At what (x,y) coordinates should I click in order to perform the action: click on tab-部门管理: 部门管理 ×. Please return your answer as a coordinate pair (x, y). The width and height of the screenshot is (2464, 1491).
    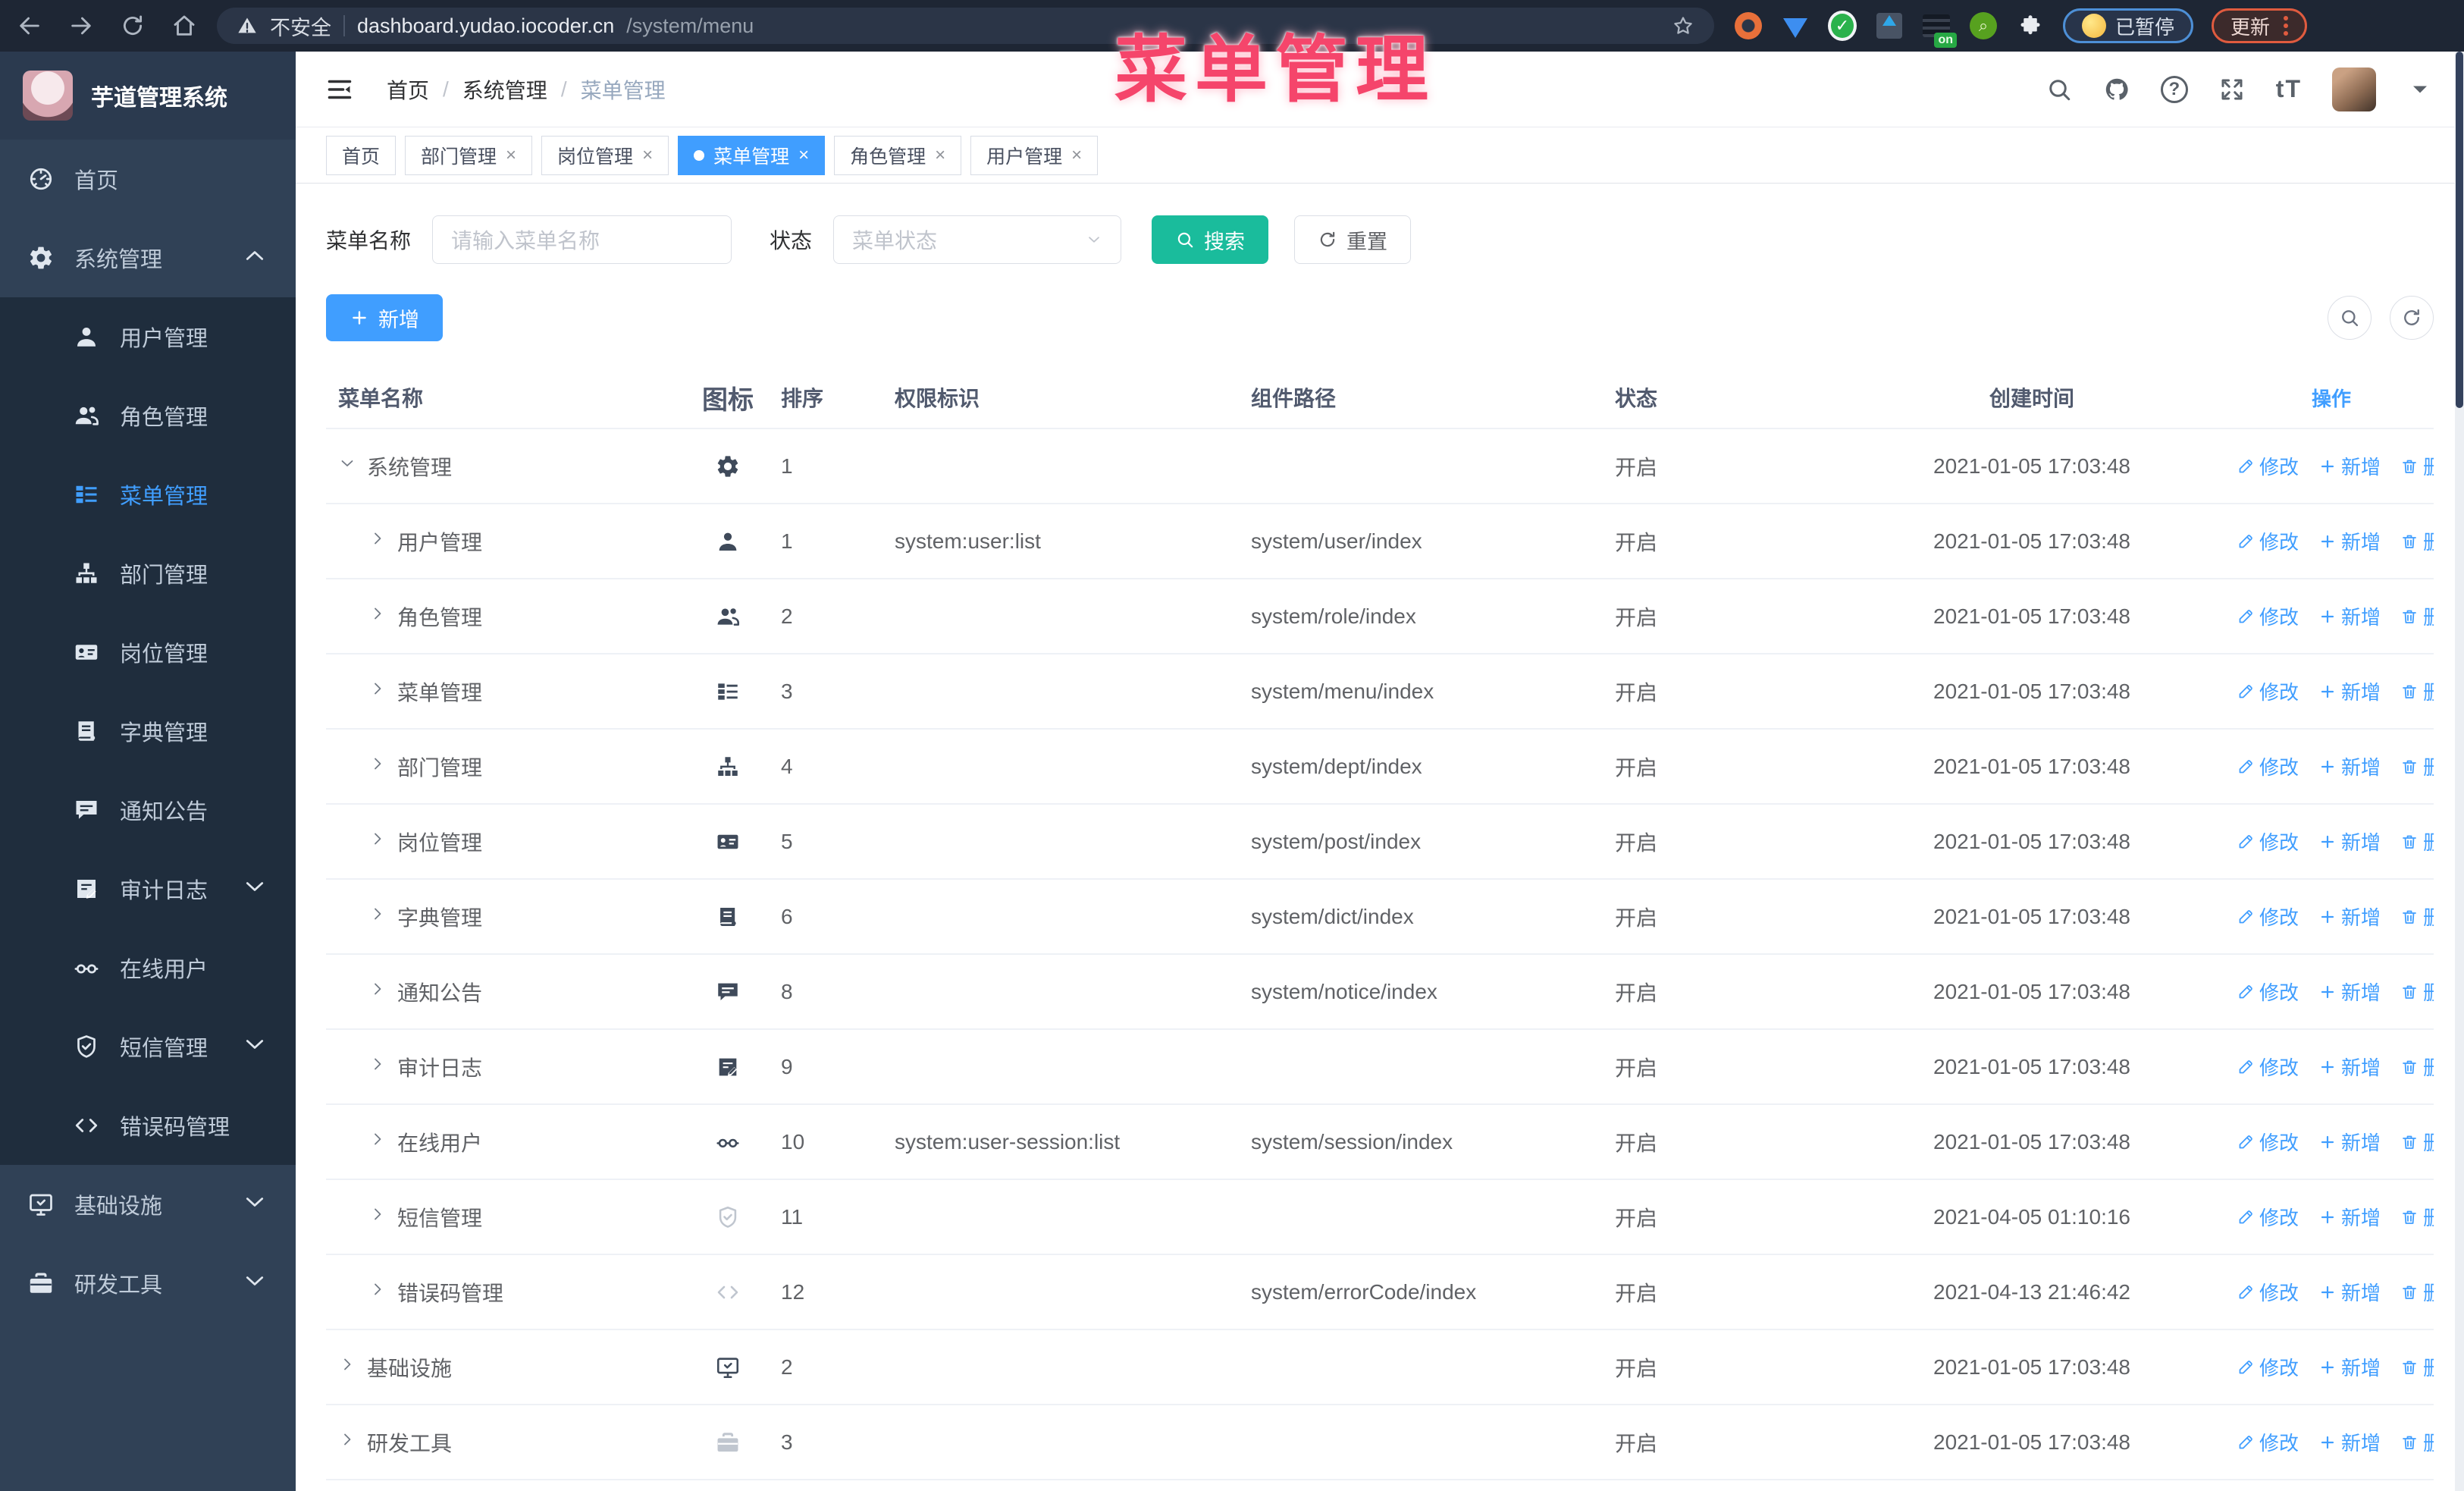
    Looking at the image, I should click on (469, 155).